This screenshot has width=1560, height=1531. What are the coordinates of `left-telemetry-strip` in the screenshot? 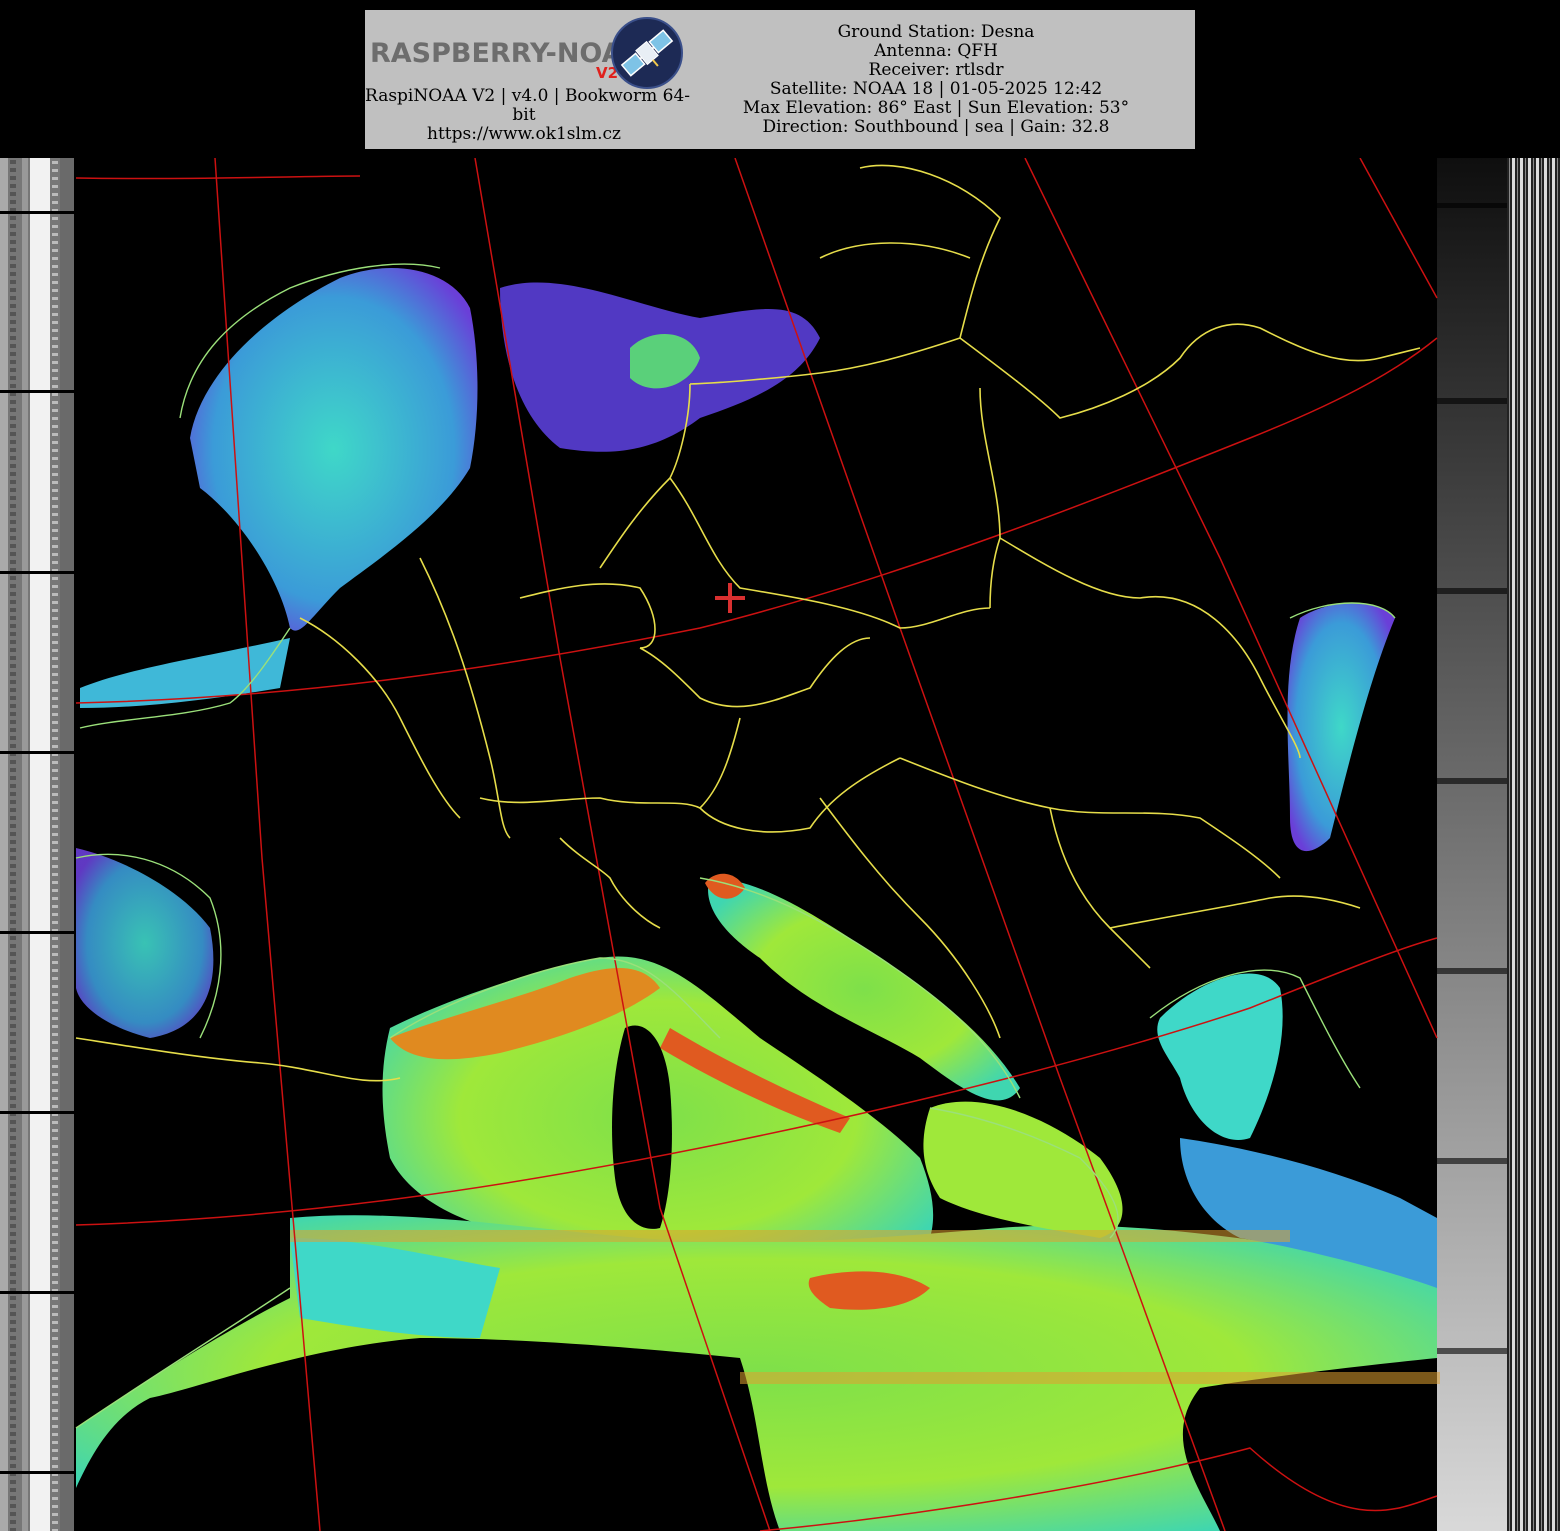 It's located at (37, 844).